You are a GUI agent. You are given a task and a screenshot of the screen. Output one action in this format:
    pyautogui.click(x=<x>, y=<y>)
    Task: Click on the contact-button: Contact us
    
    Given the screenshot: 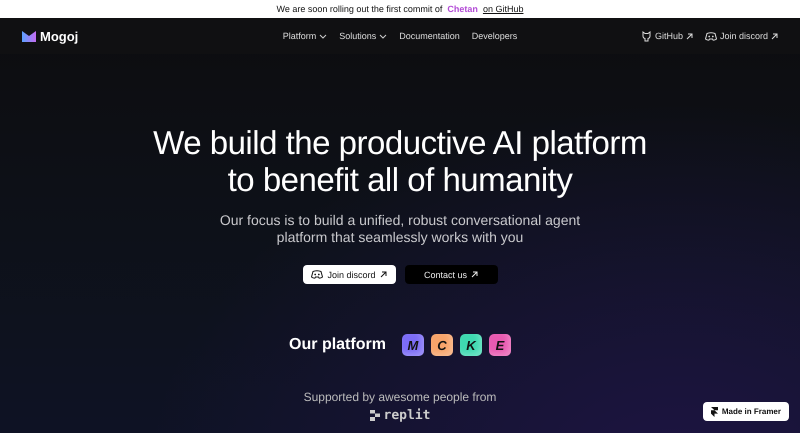 What is the action you would take?
    pyautogui.click(x=451, y=274)
    